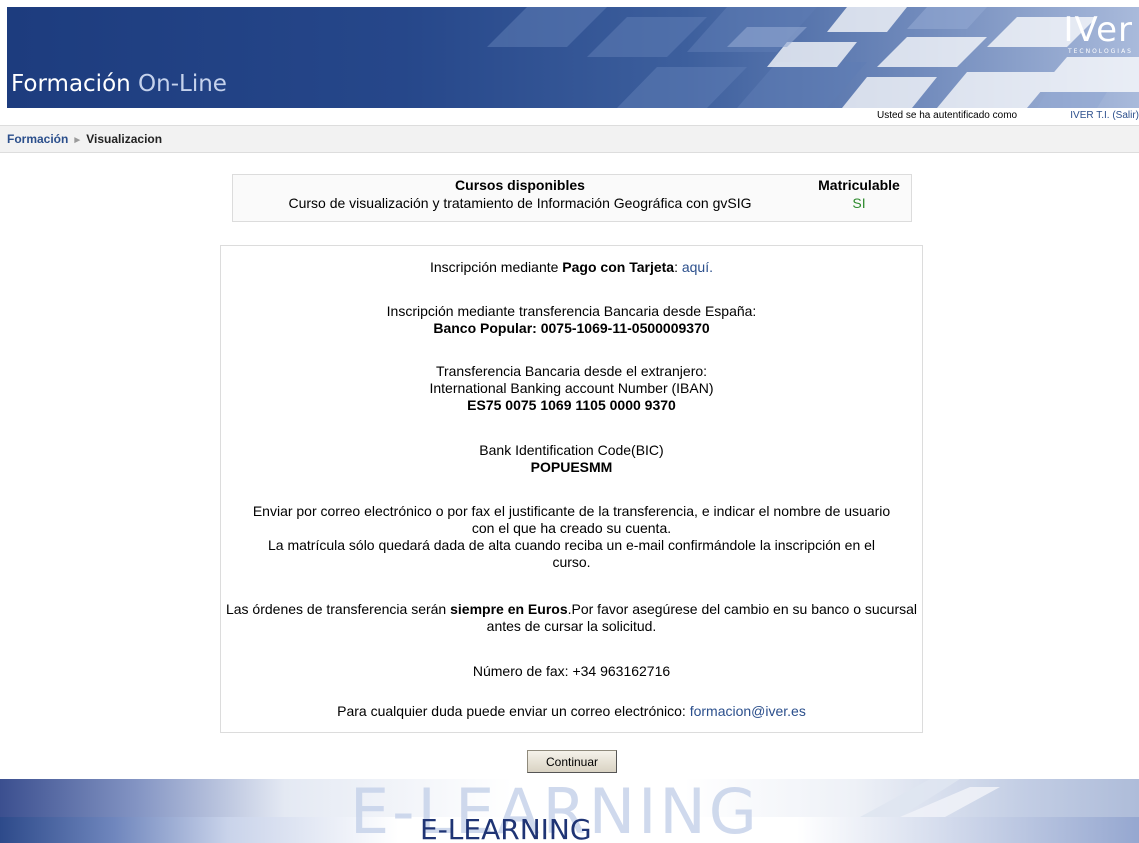 This screenshot has width=1139, height=843. What do you see at coordinates (520, 185) in the screenshot?
I see `column-header-course: Cursos disponibles` at bounding box center [520, 185].